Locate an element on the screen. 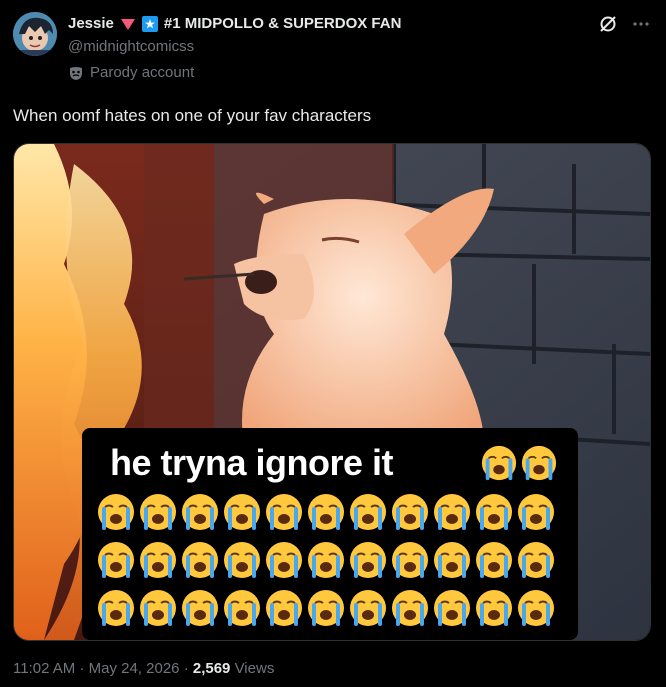 The height and width of the screenshot is (687, 666). avatar is located at coordinates (35, 34).